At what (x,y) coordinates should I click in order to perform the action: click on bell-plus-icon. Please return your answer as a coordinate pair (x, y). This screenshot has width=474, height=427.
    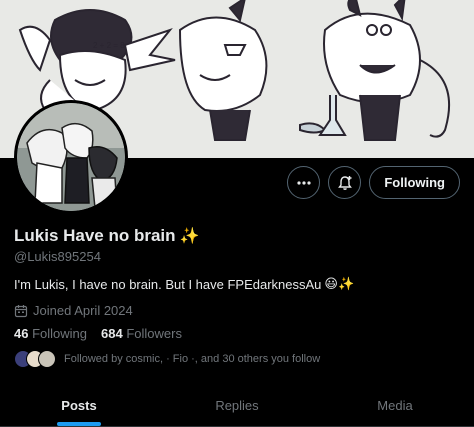
    Looking at the image, I should click on (344, 182).